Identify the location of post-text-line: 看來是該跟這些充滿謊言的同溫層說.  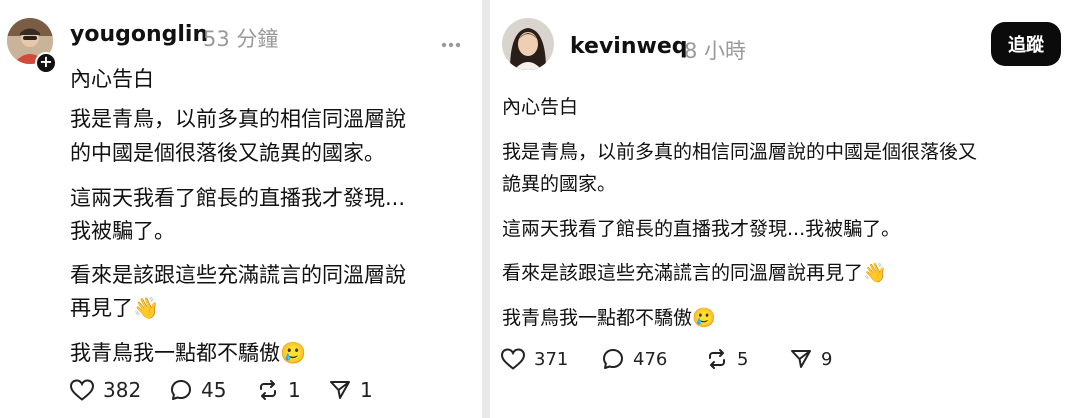
(238, 275).